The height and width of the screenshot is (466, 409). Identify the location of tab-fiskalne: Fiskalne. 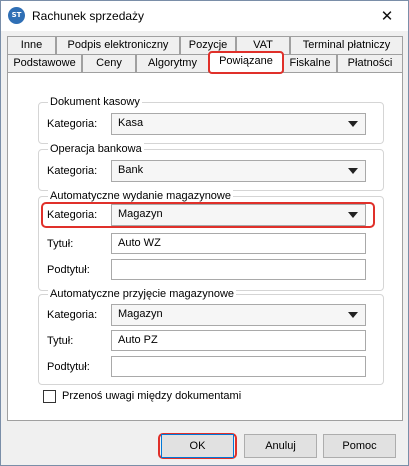
(310, 63).